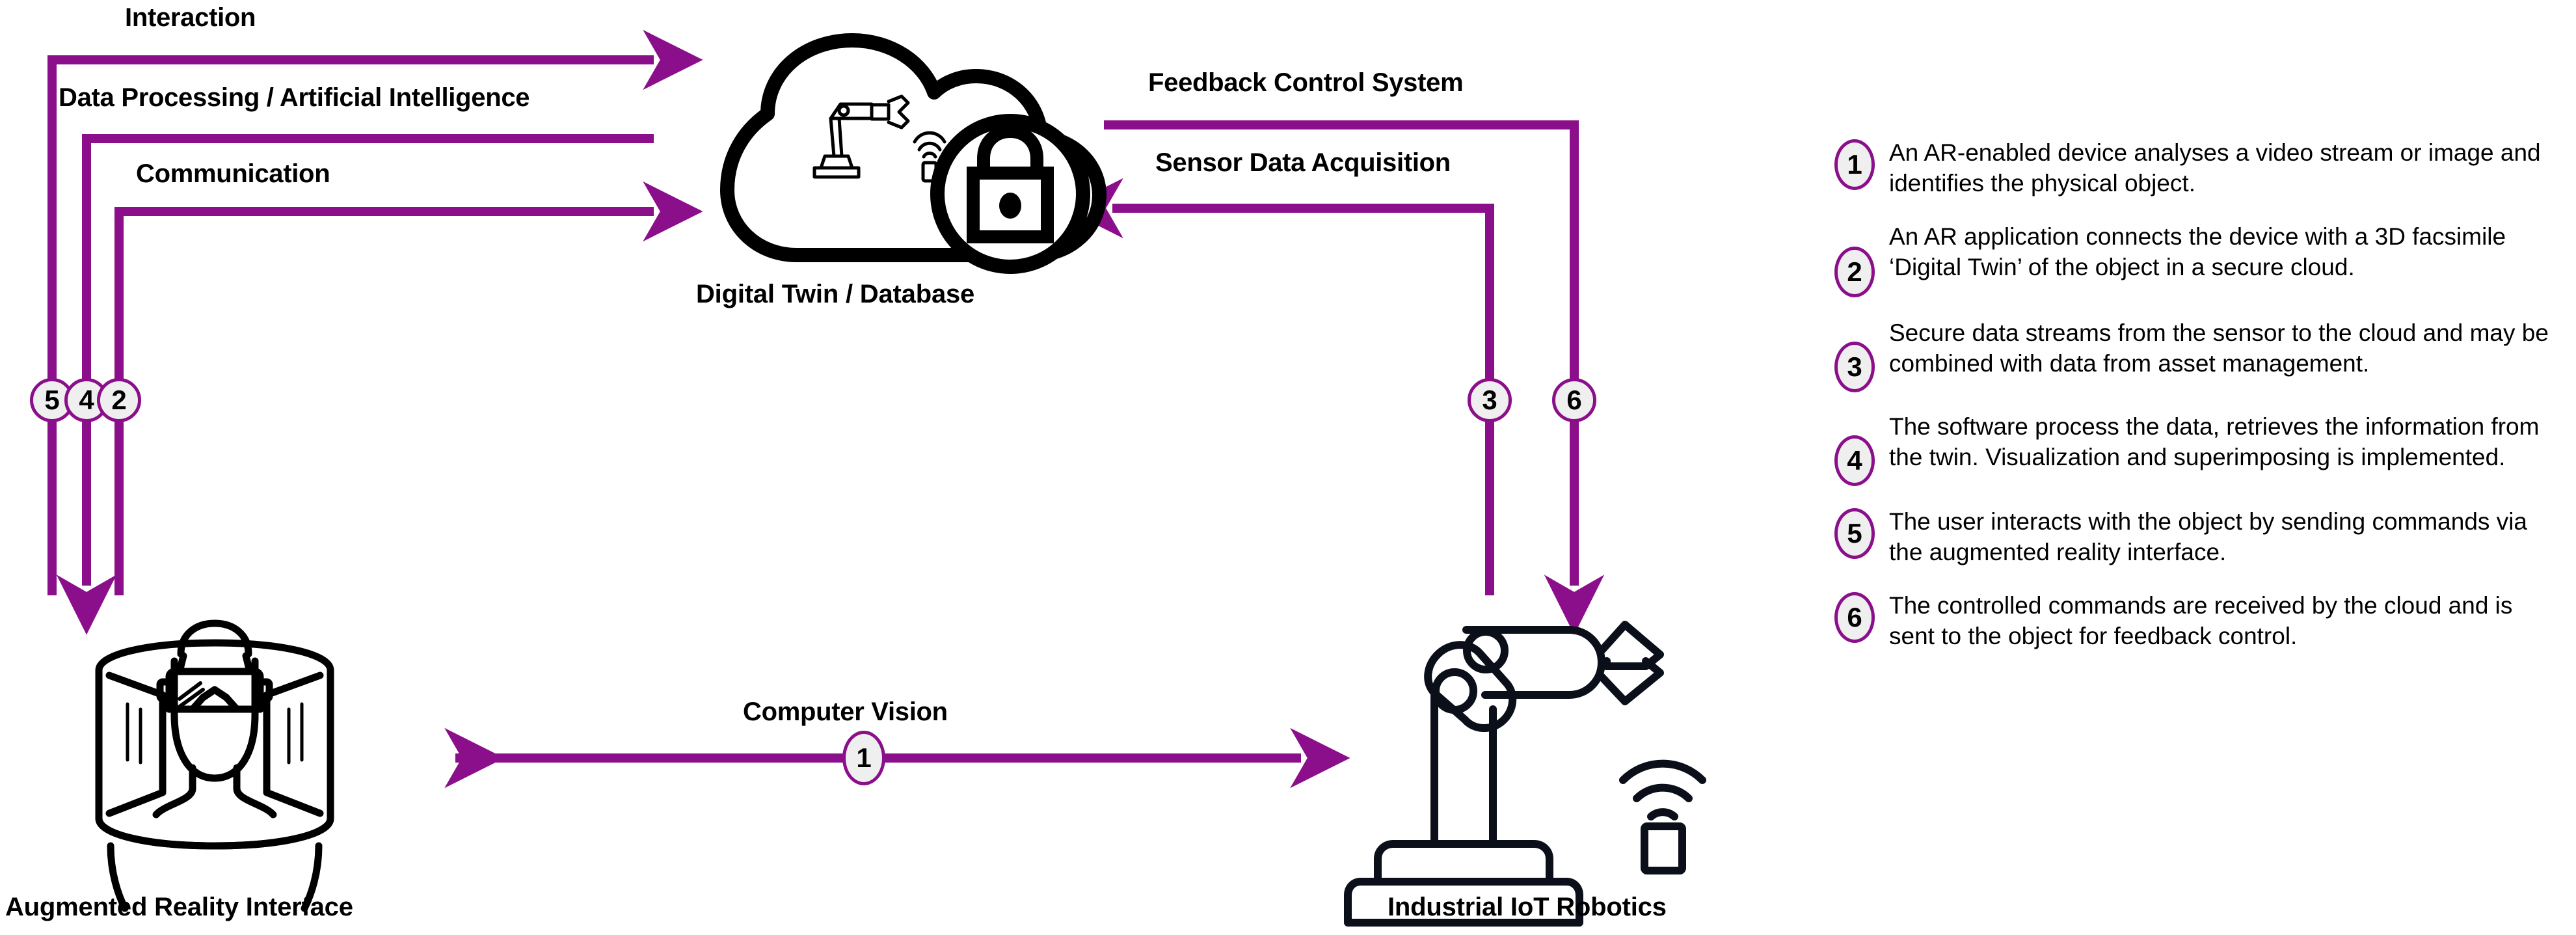  Describe the element at coordinates (1854, 272) in the screenshot. I see `legend-badge-2: 2` at that location.